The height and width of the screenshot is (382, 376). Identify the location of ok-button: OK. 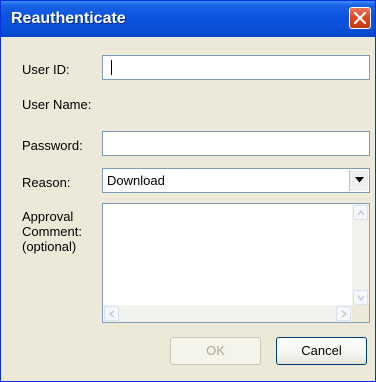
(215, 351).